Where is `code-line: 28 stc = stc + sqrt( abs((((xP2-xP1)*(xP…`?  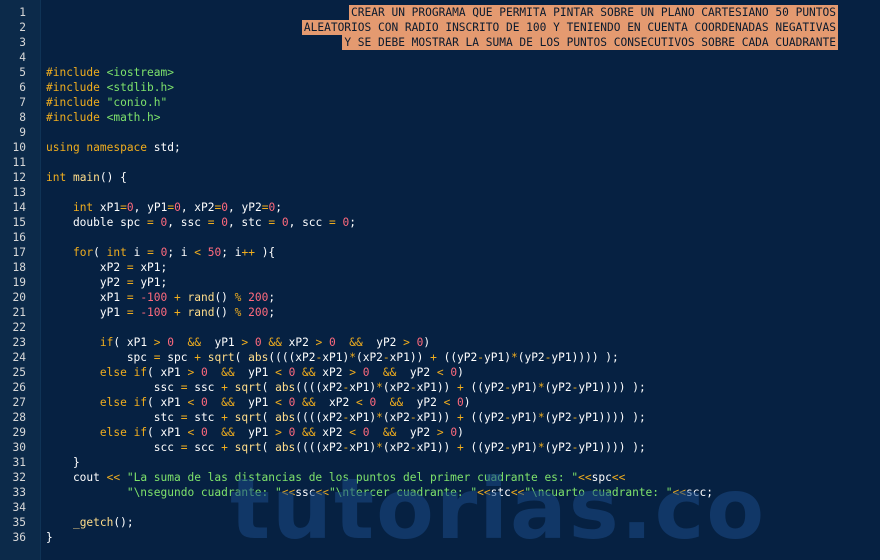
code-line: 28 stc = stc + sqrt( abs((((xP2-xP1)*(xP… is located at coordinates (440, 417).